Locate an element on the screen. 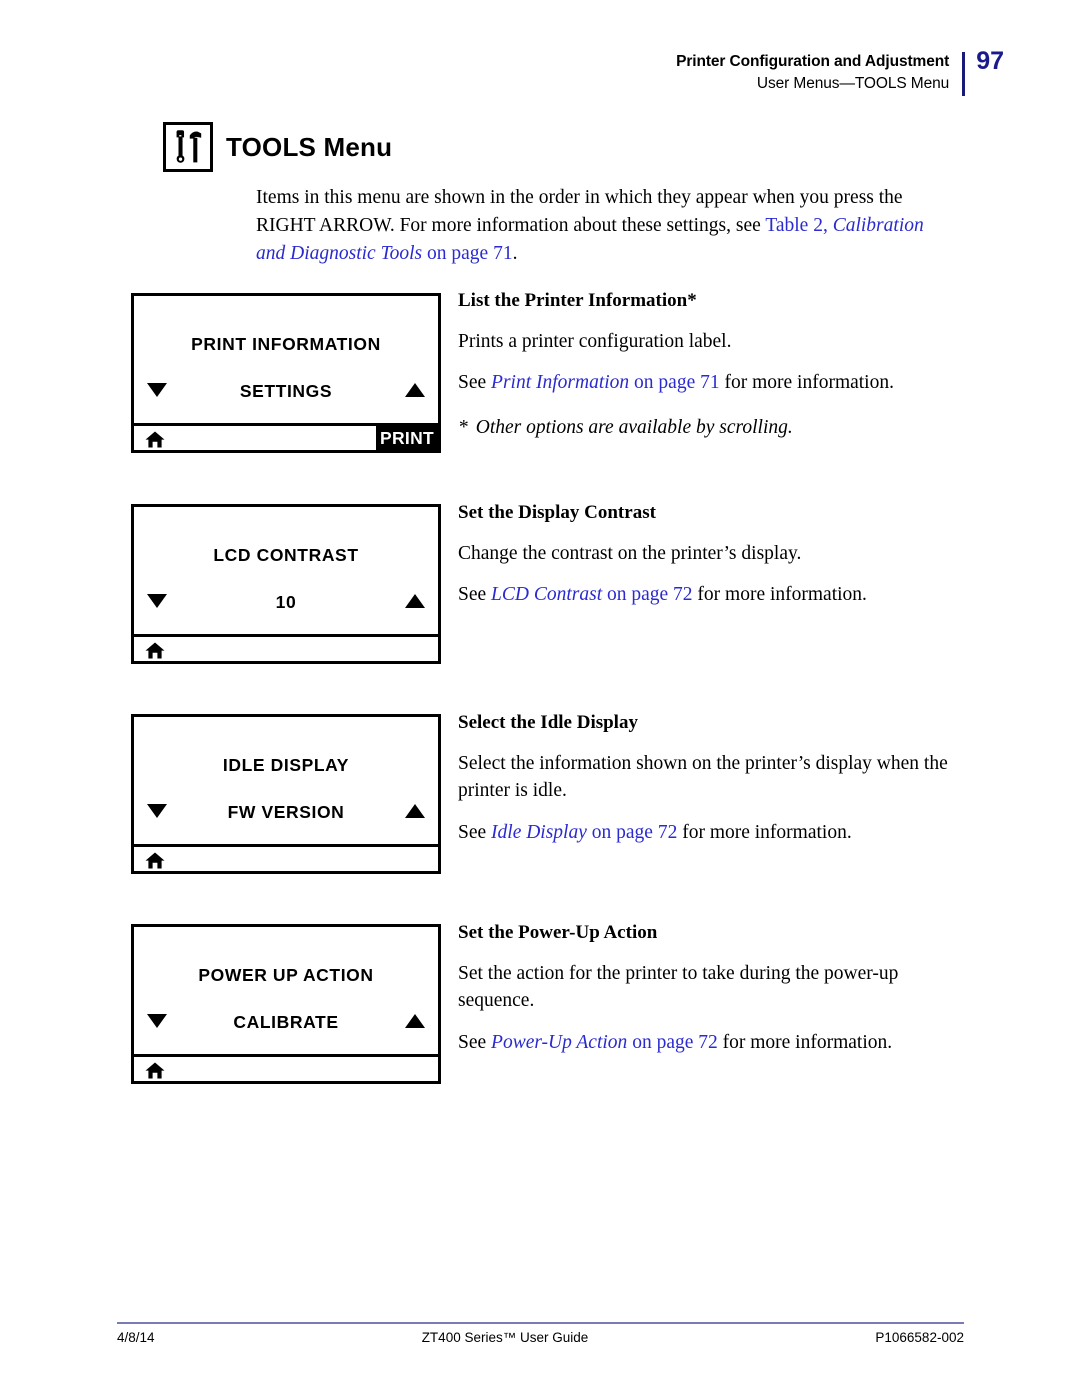 The height and width of the screenshot is (1397, 1080). footer-rule is located at coordinates (540, 1323).